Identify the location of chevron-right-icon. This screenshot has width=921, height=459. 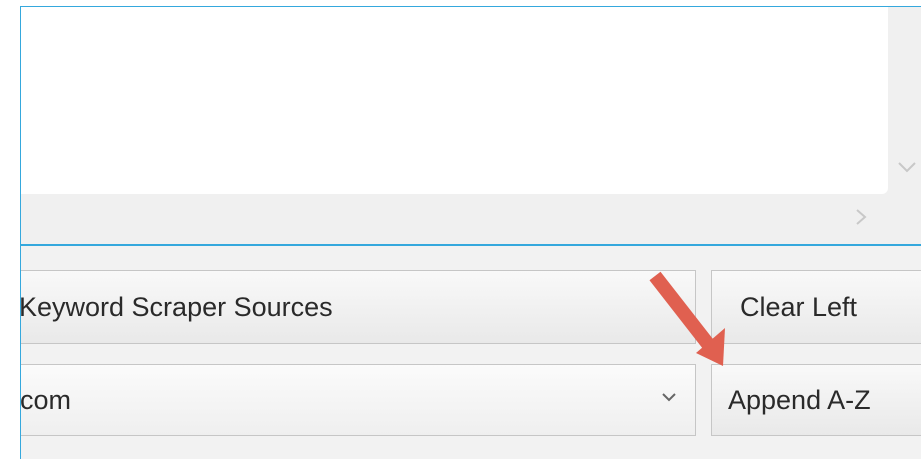
(861, 217).